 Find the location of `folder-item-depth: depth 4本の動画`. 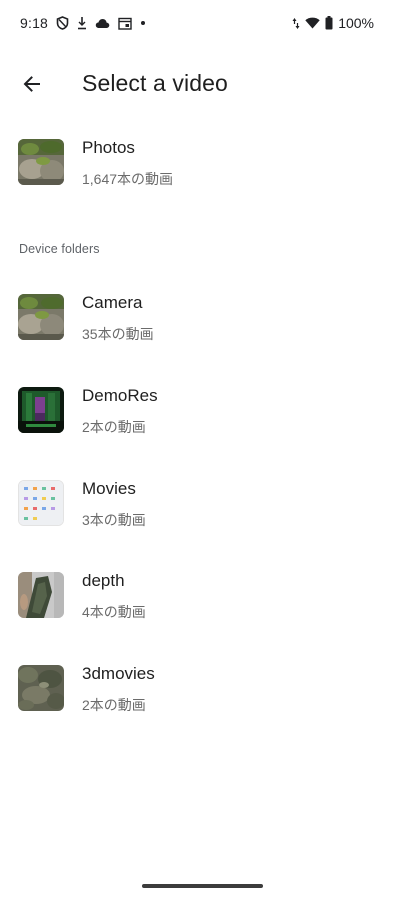

folder-item-depth: depth 4本の動画 is located at coordinates (202, 603).